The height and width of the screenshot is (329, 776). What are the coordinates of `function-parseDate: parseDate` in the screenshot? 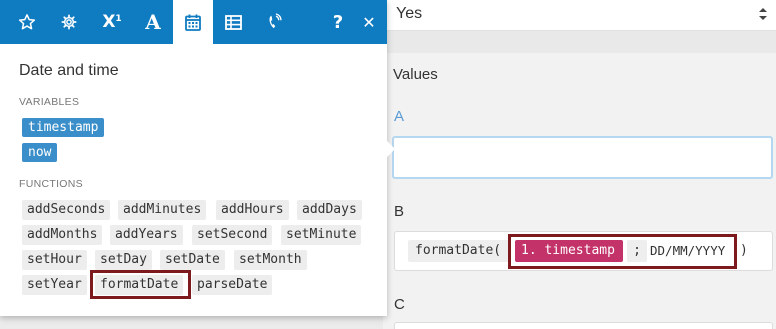 It's located at (232, 285).